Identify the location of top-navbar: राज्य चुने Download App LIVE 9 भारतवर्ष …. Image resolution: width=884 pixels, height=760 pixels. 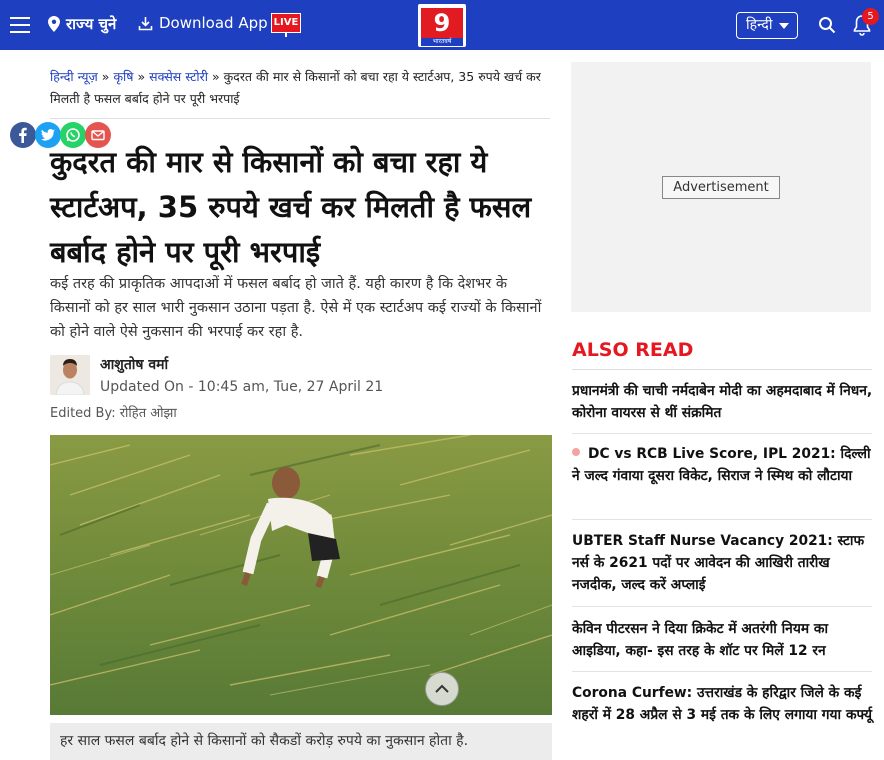
(442, 25).